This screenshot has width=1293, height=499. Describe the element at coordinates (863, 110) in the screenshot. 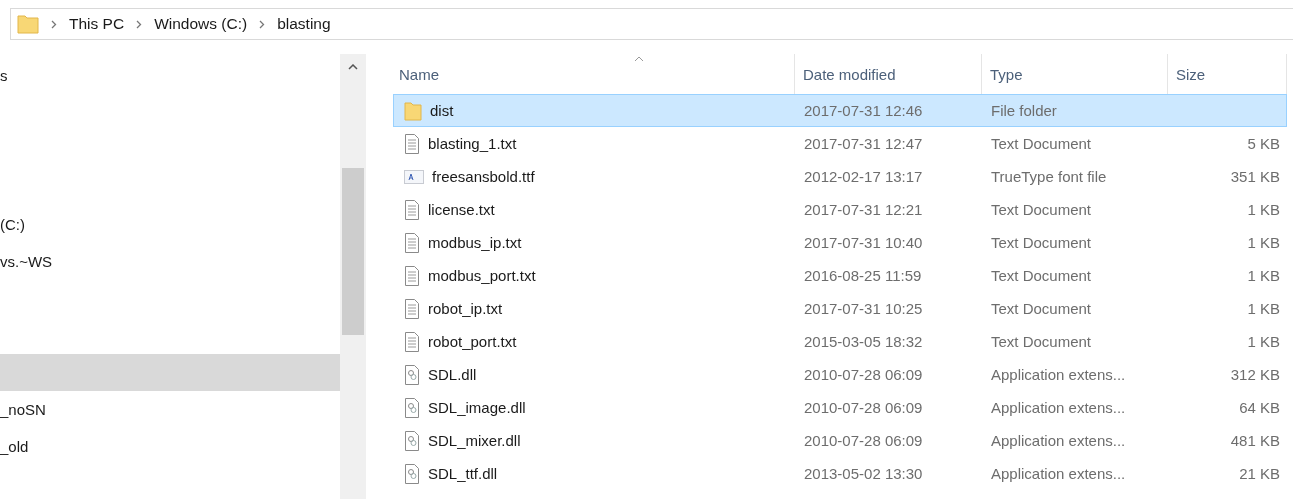

I see `date-modified: 2017-07-31 12:46` at that location.